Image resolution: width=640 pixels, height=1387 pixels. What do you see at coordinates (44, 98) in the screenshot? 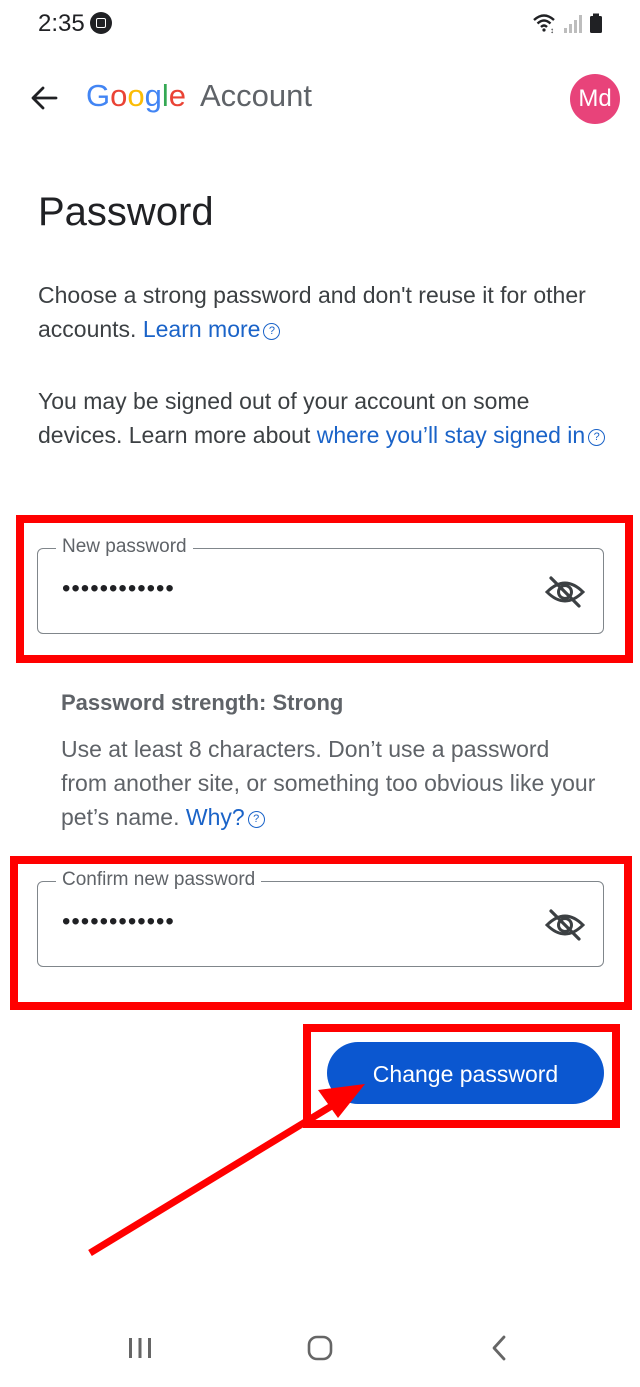
I see `back-arrow-icon` at bounding box center [44, 98].